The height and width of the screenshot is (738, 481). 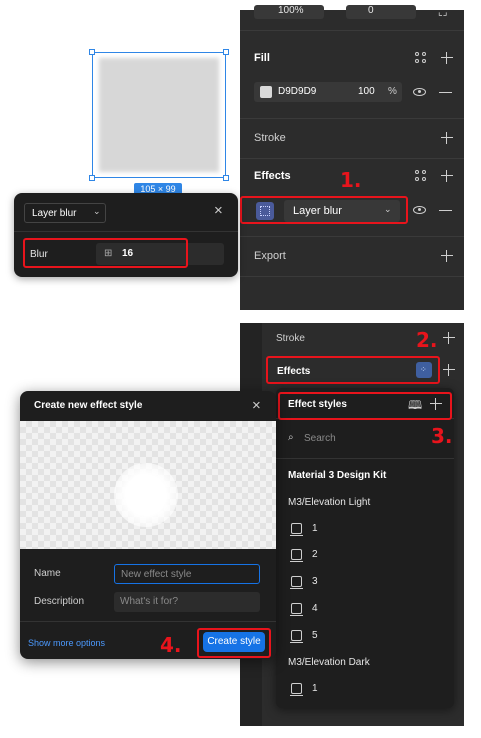 I want to click on fill-opacity: 100, so click(x=366, y=91).